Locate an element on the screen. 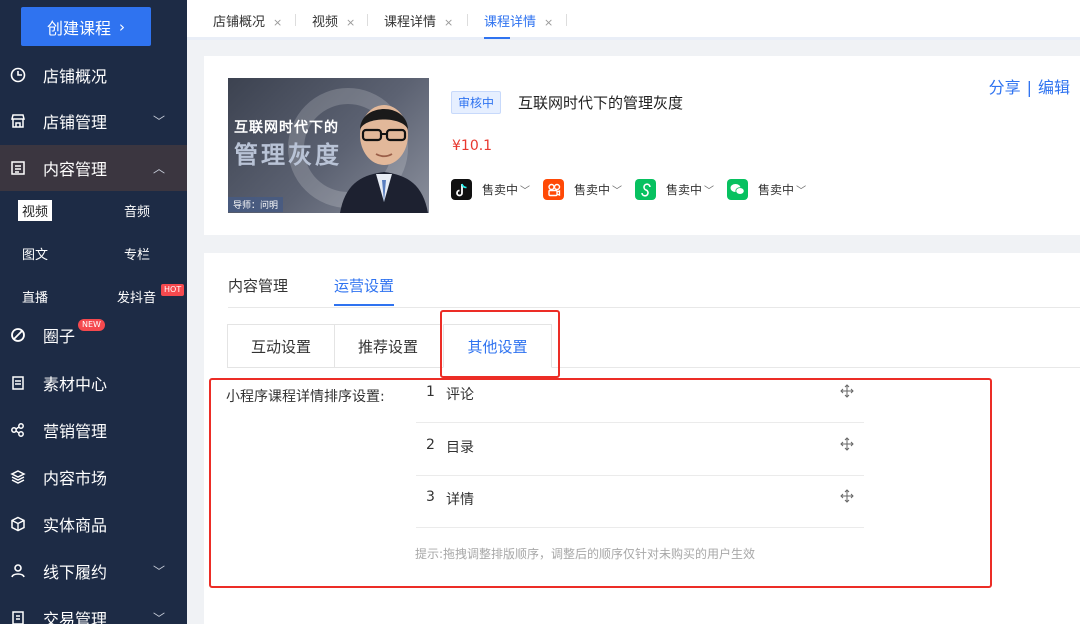  nav-store-overview: 店铺概况 is located at coordinates (93, 75).